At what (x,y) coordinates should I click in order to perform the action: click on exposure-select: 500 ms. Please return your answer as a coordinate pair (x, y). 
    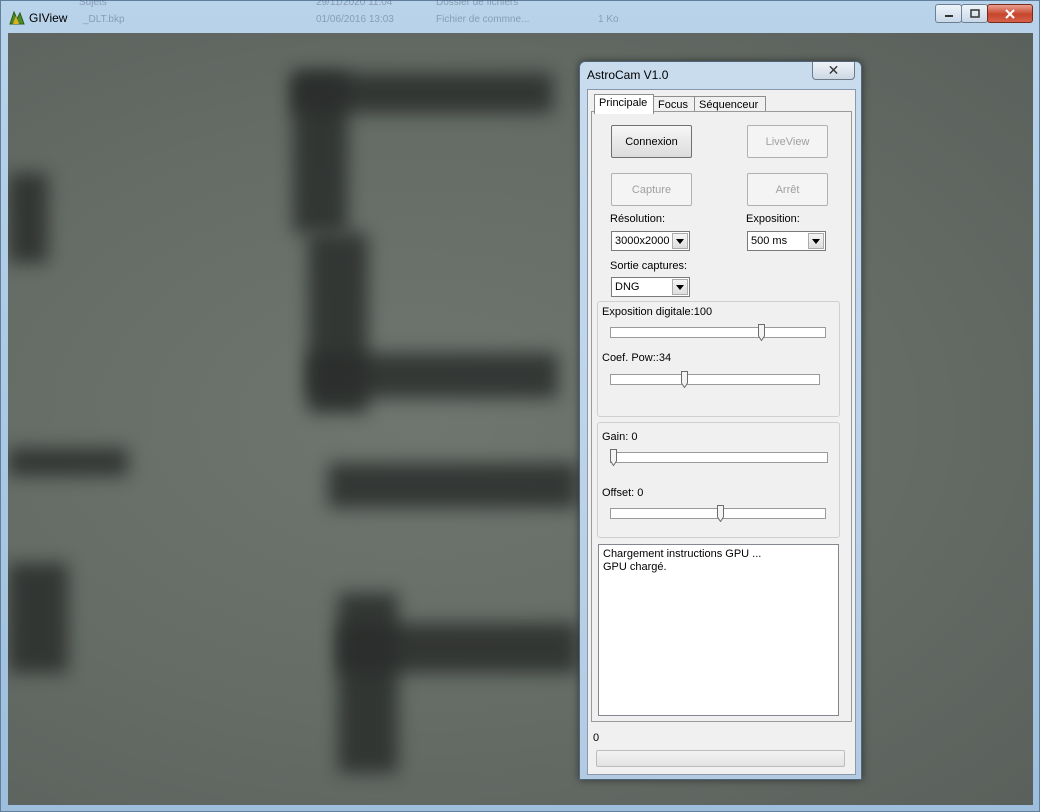
    Looking at the image, I should click on (786, 241).